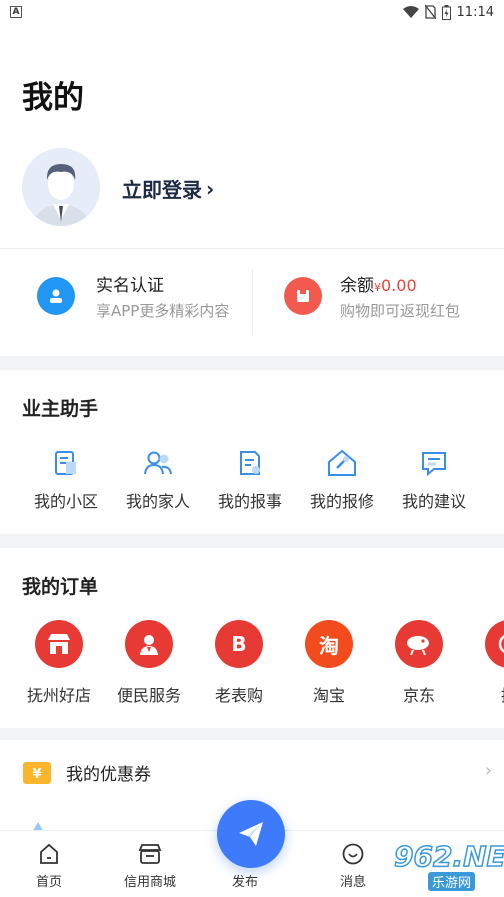  Describe the element at coordinates (353, 866) in the screenshot. I see `tab-message: 消息` at that location.